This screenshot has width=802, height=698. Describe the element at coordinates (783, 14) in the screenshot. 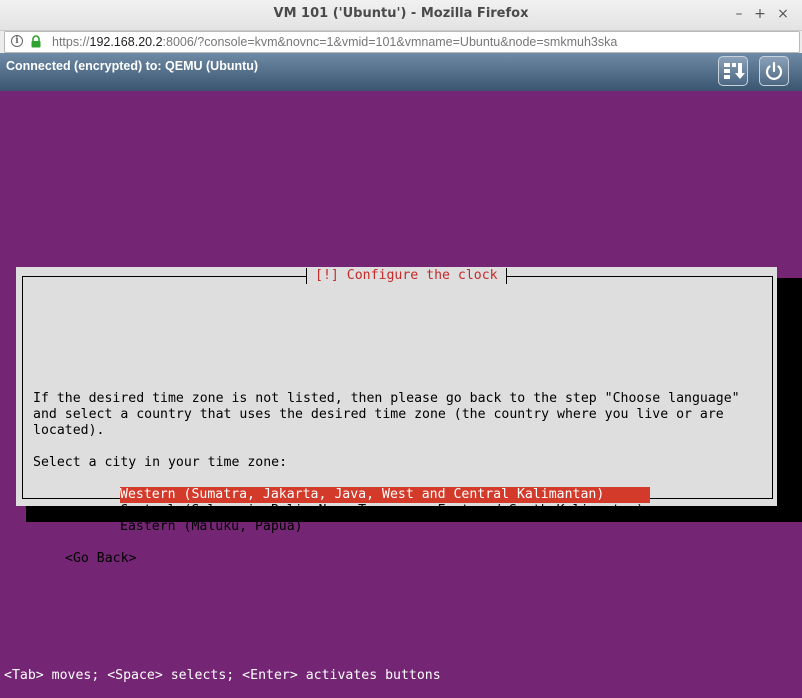

I see `close-button: ×` at that location.